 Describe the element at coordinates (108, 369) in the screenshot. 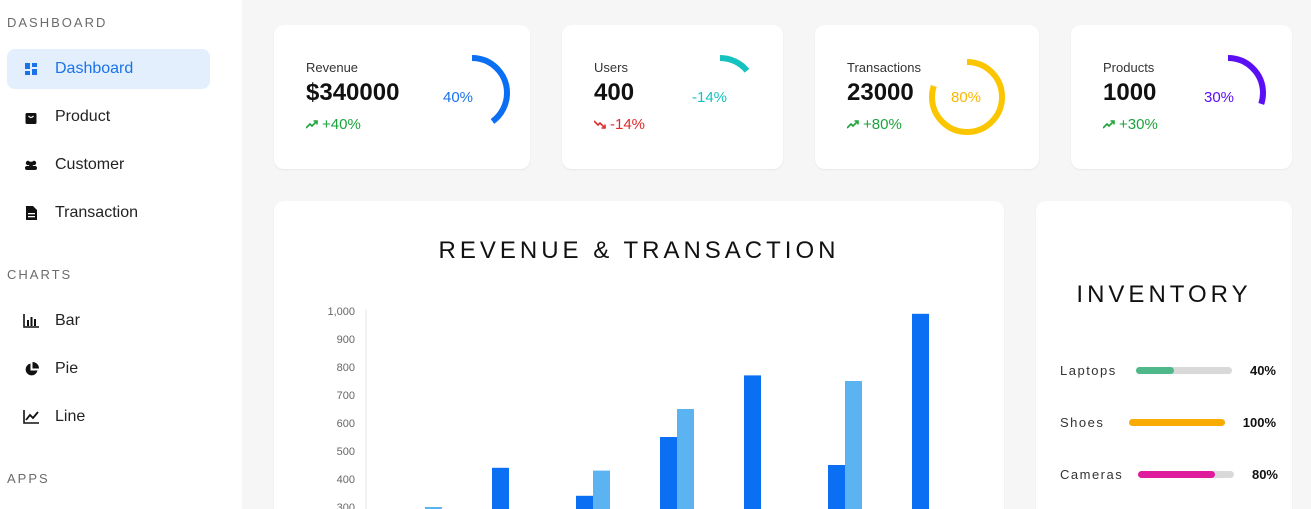

I see `sidebar-item-pie: Pie` at that location.